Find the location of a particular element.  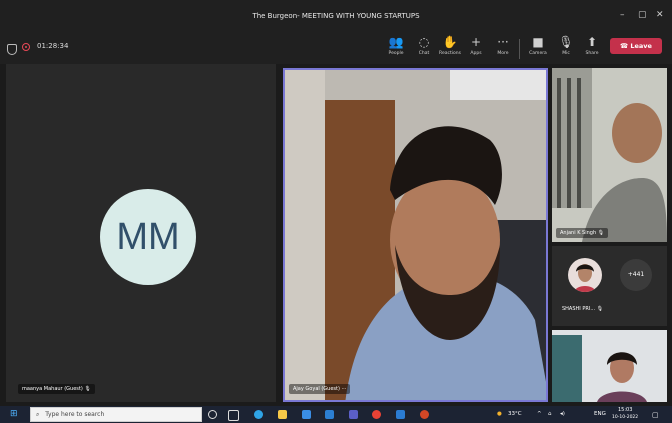

more-label: More is located at coordinates (503, 53).